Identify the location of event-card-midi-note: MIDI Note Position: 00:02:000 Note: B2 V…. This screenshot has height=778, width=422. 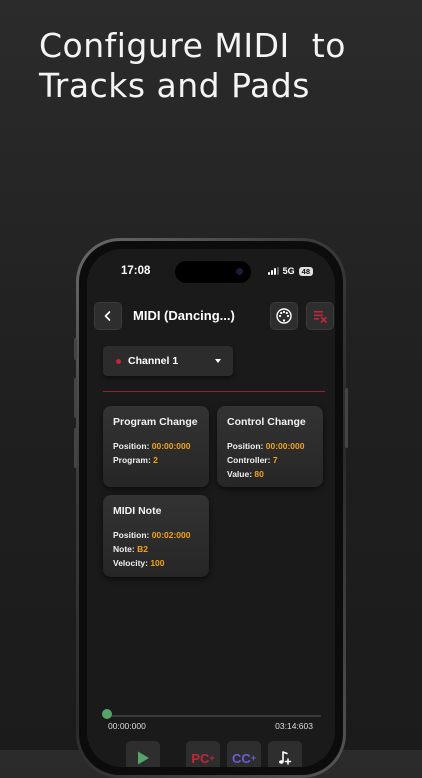
(156, 536).